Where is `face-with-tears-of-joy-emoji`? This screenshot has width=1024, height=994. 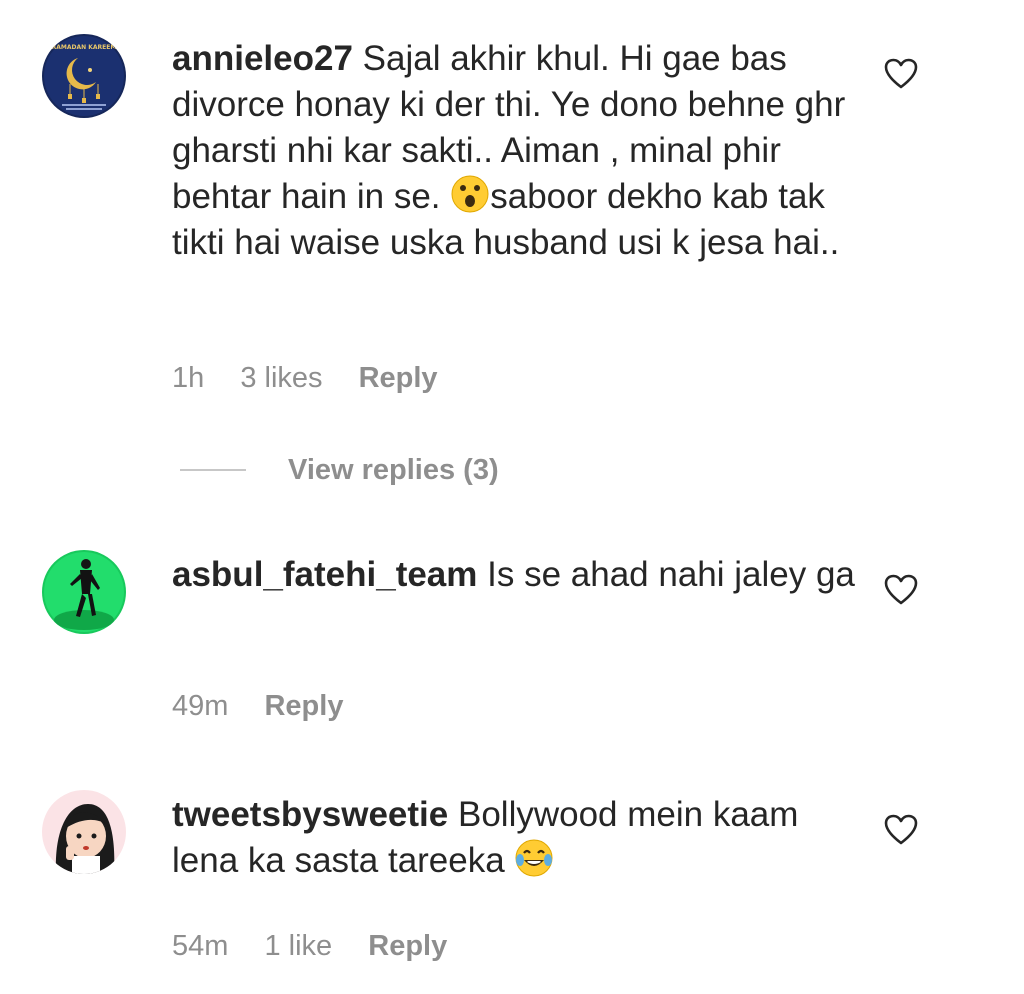
face-with-tears-of-joy-emoji is located at coordinates (534, 858).